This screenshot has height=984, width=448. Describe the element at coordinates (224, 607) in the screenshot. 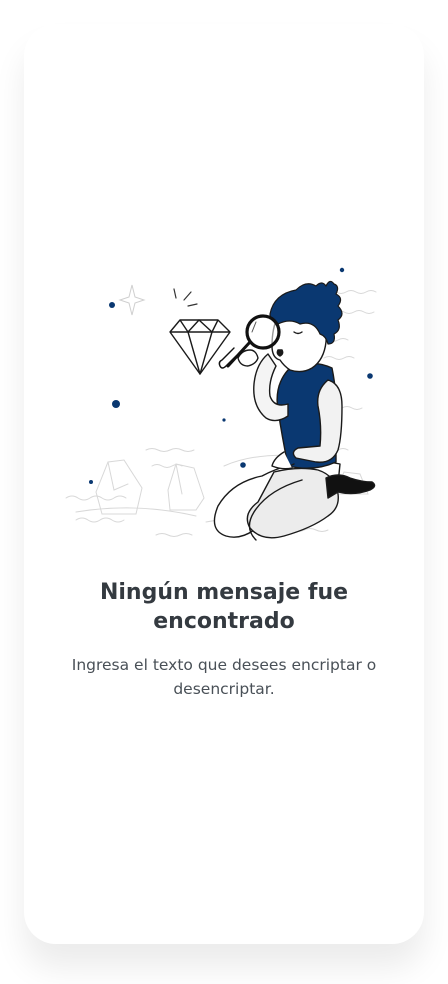

I see `empty-state-title: Ningún mensaje fue encontrado` at that location.